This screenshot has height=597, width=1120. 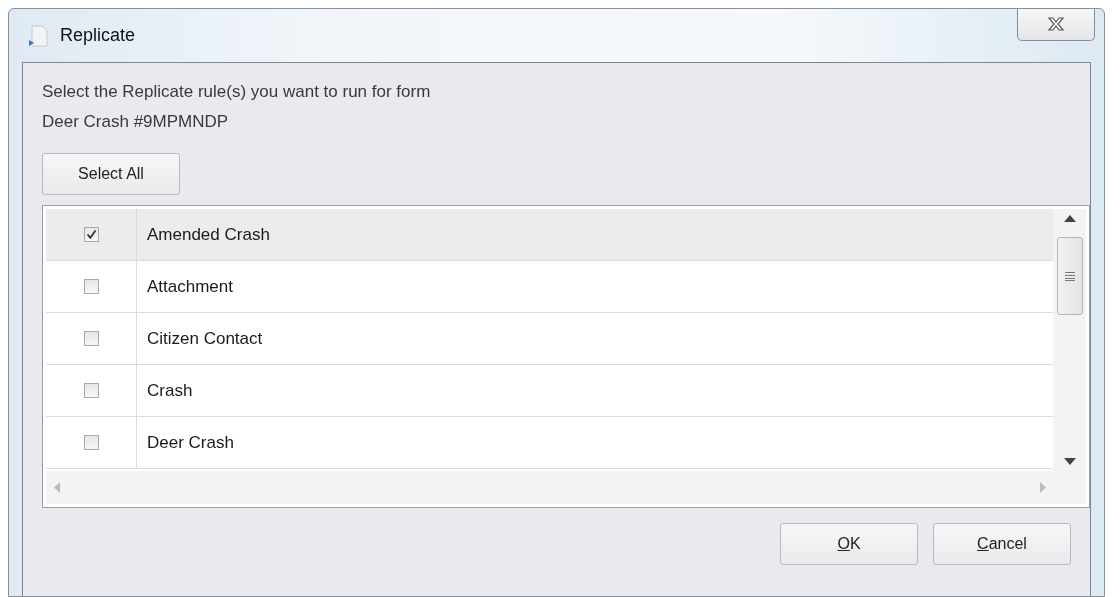 I want to click on dialog-button: Cancel, so click(x=1002, y=544).